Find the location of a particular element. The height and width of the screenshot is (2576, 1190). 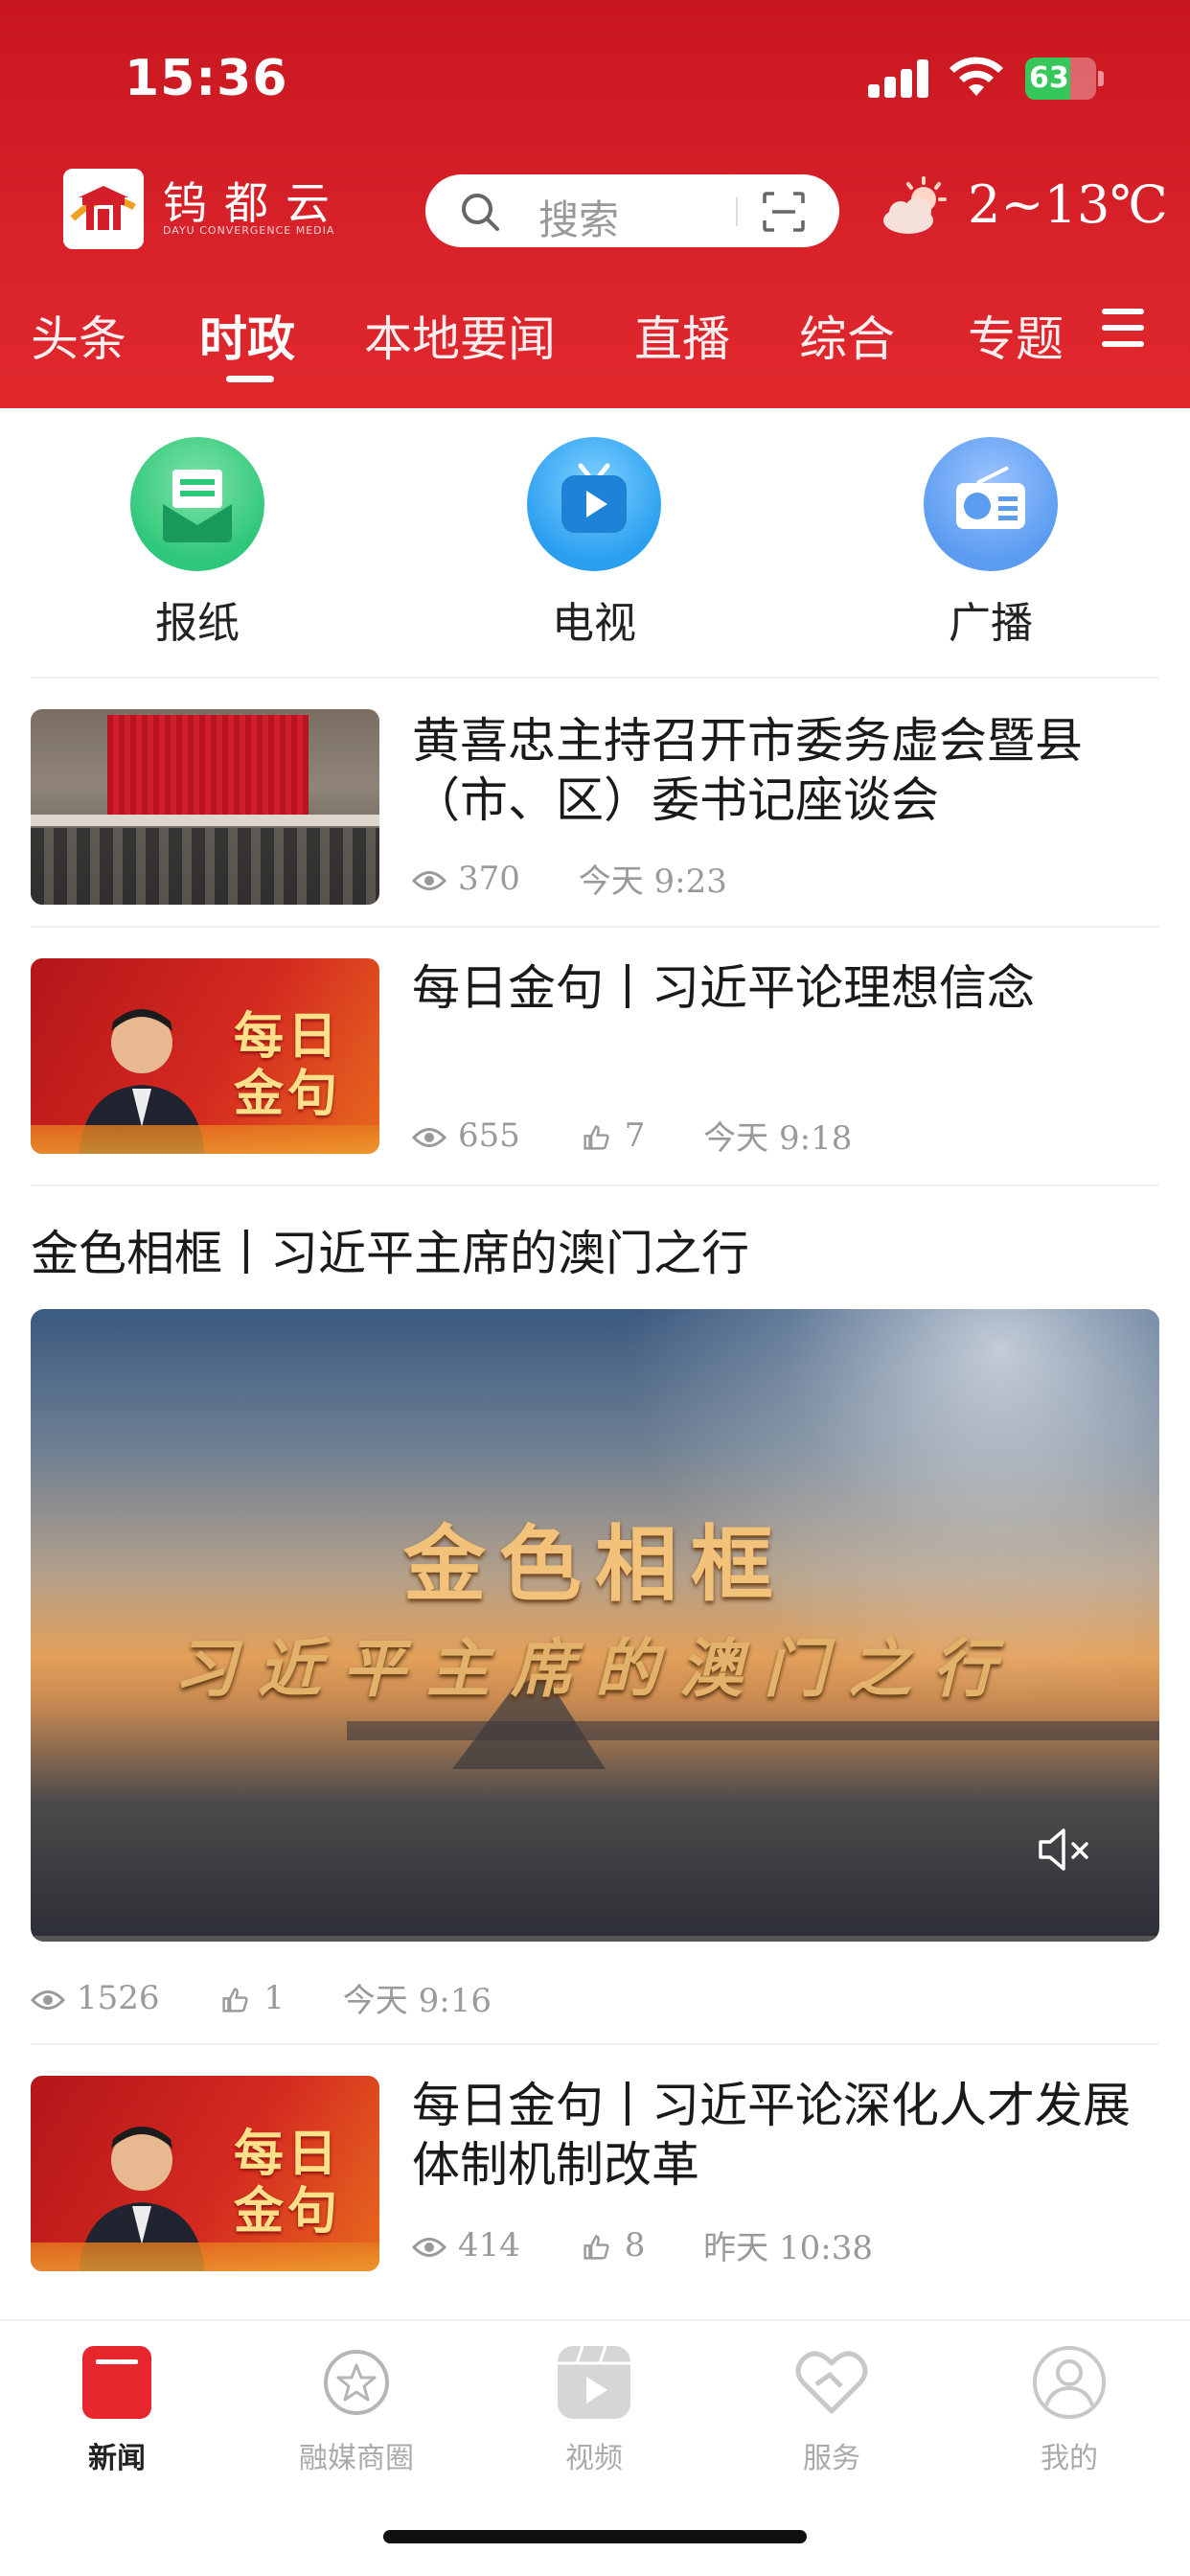

tab-special: 专题 is located at coordinates (1016, 335).